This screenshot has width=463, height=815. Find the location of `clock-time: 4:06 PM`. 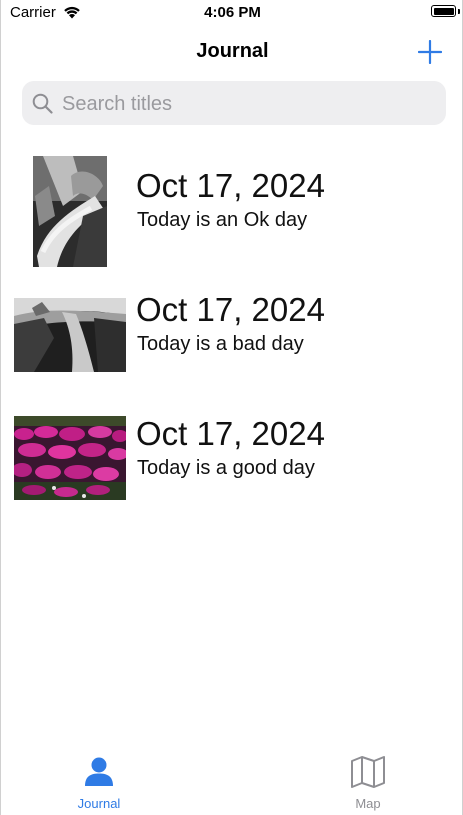

clock-time: 4:06 PM is located at coordinates (232, 12).